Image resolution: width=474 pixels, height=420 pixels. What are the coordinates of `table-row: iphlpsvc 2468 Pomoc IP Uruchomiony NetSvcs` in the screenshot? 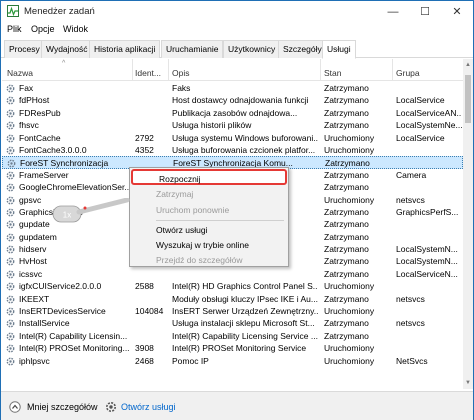 It's located at (232, 361).